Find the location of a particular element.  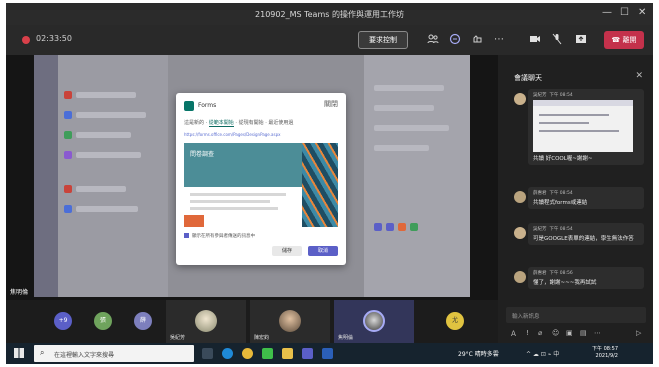

message-meta: 薛惠君 下午 08:54 is located at coordinates (586, 193).